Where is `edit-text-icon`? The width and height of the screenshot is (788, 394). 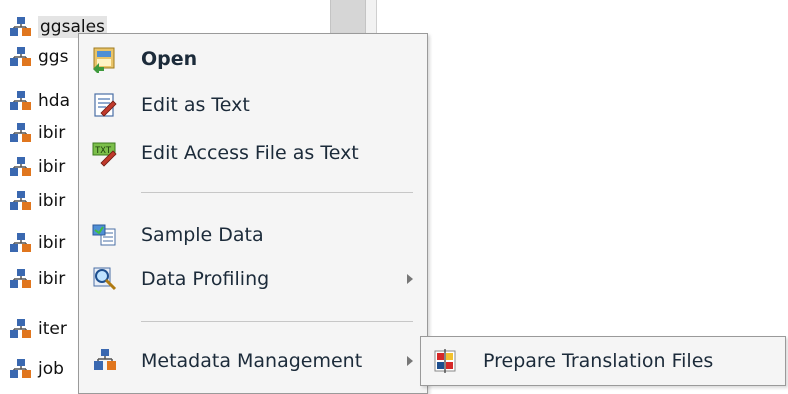
edit-text-icon is located at coordinates (105, 105).